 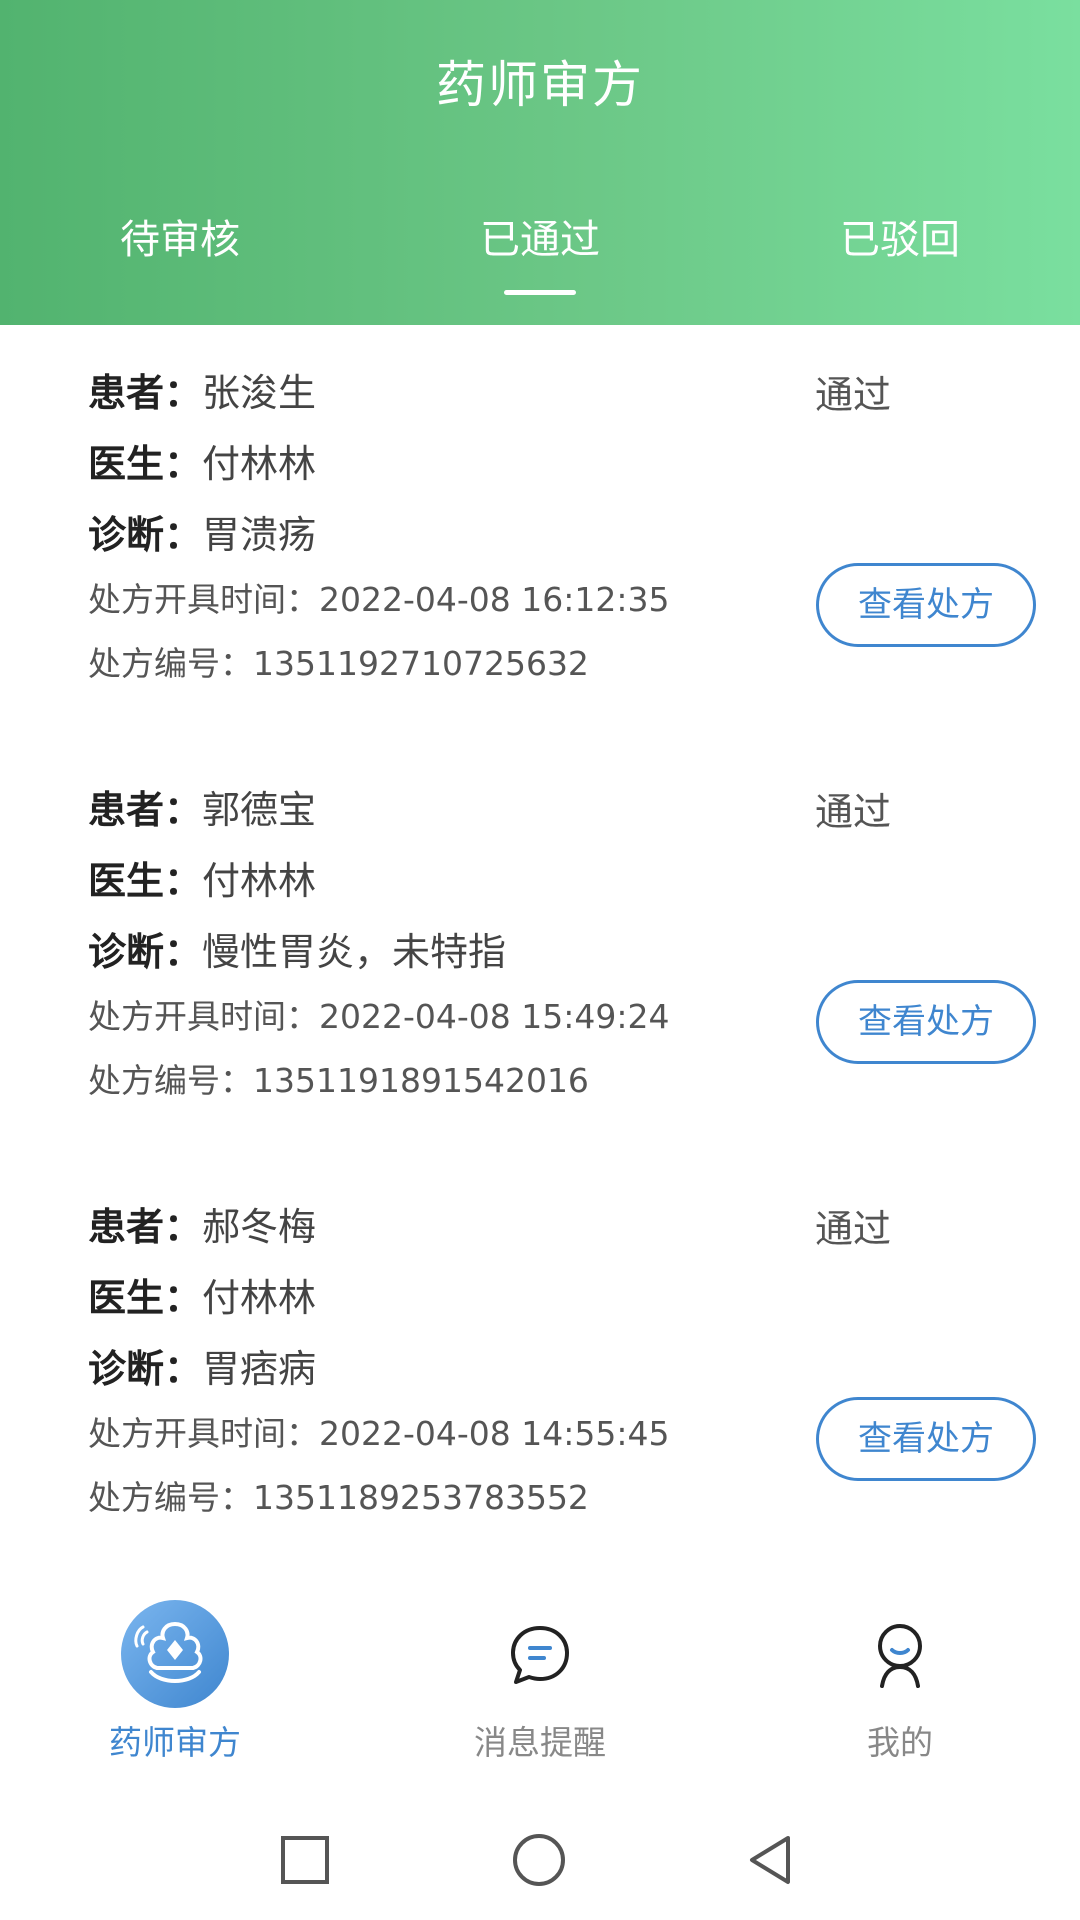 I want to click on pharmacist-logo-icon, so click(x=175, y=1654).